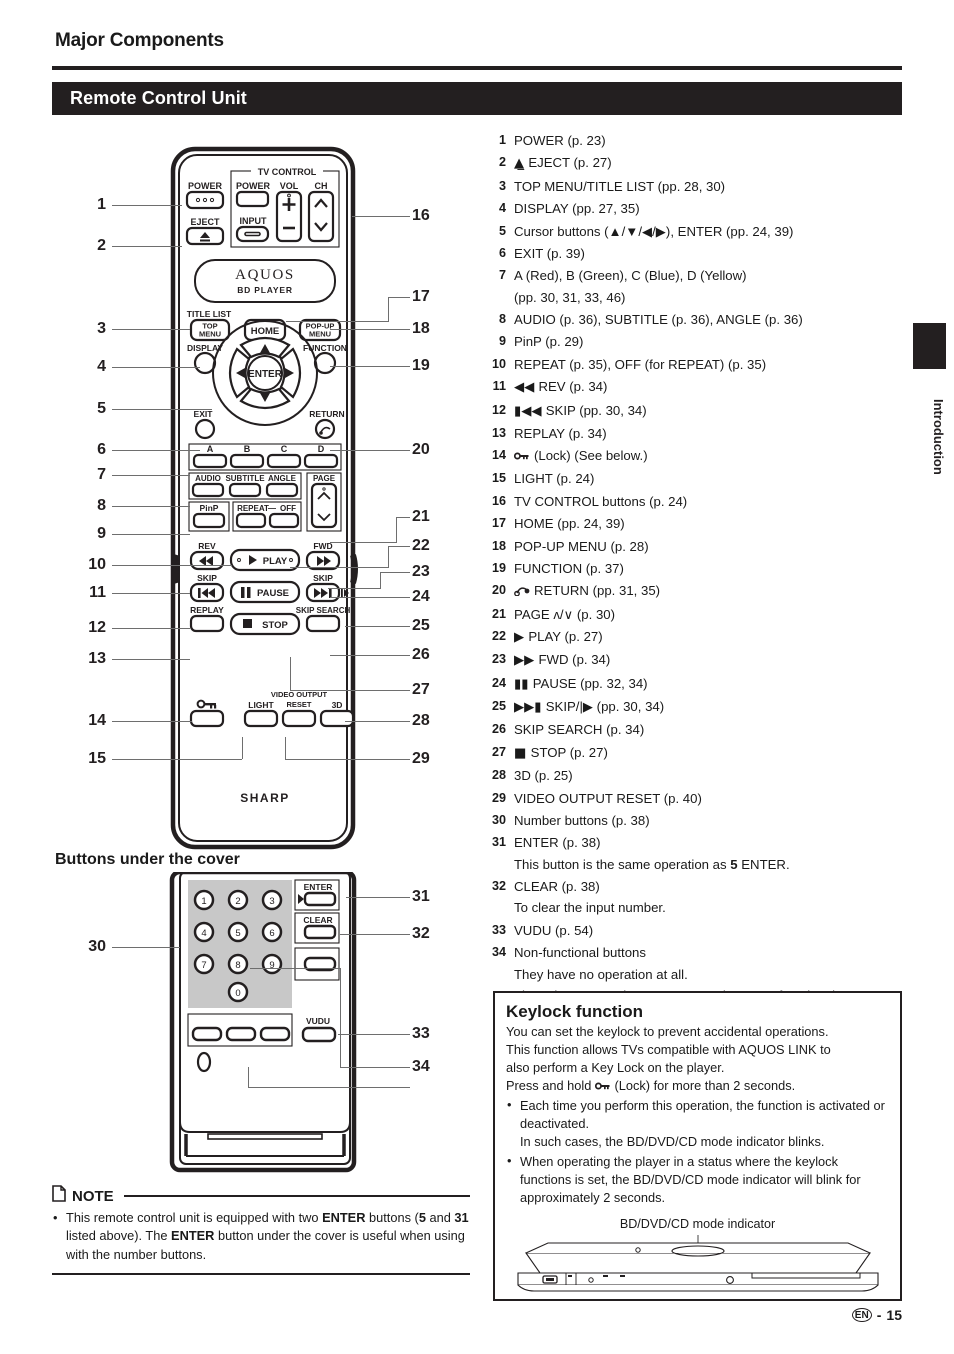 Image resolution: width=954 pixels, height=1354 pixels. Describe the element at coordinates (498, 545) in the screenshot. I see `item-number: 18` at that location.